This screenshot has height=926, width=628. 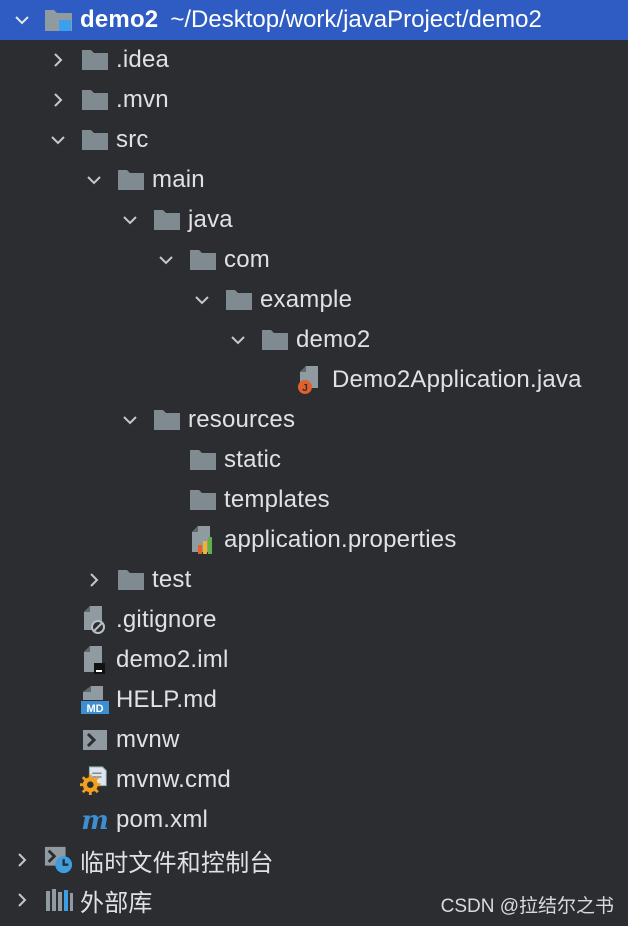 What do you see at coordinates (172, 579) in the screenshot?
I see `tree-item-label: test` at bounding box center [172, 579].